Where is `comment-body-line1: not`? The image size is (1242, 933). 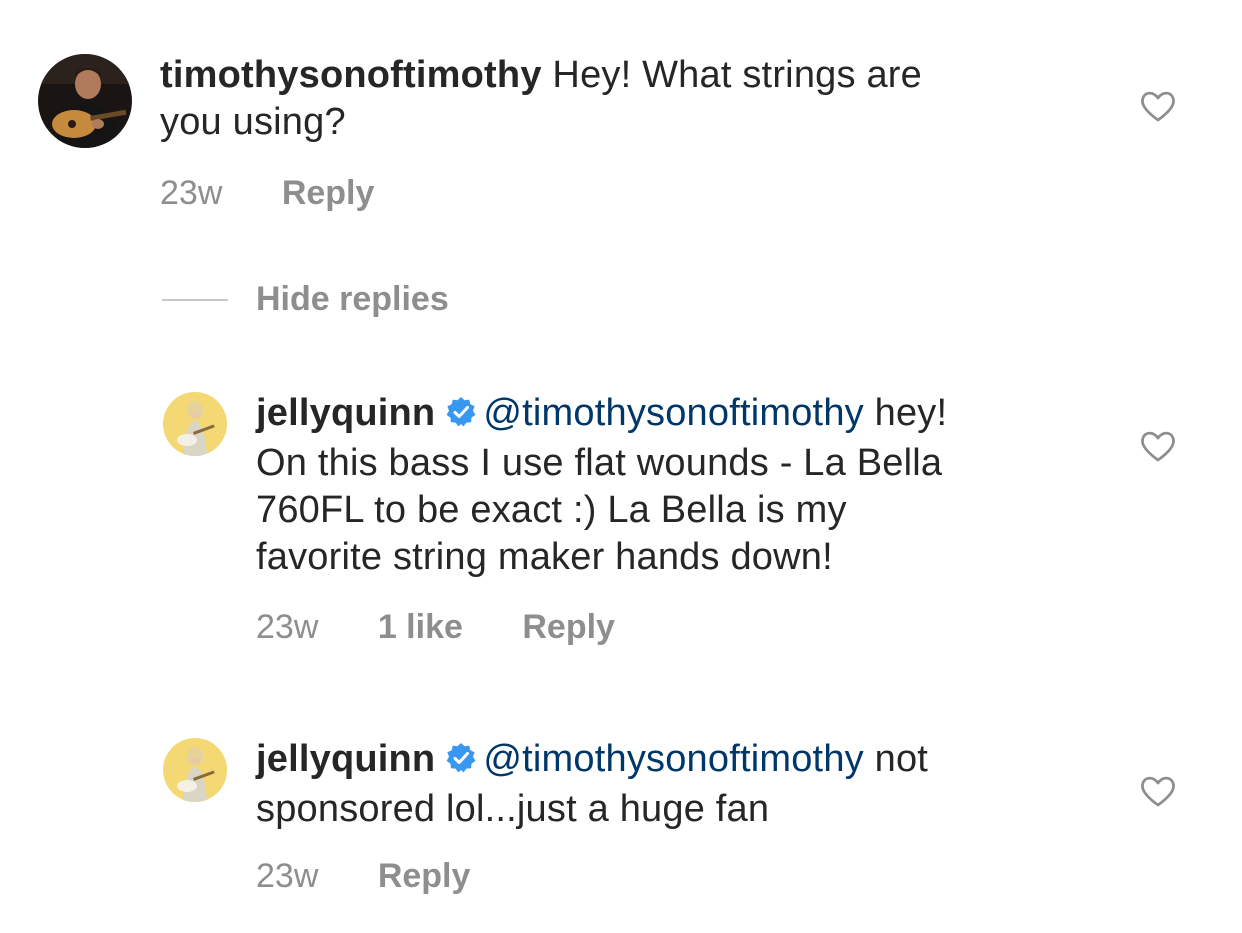 comment-body-line1: not is located at coordinates (901, 759).